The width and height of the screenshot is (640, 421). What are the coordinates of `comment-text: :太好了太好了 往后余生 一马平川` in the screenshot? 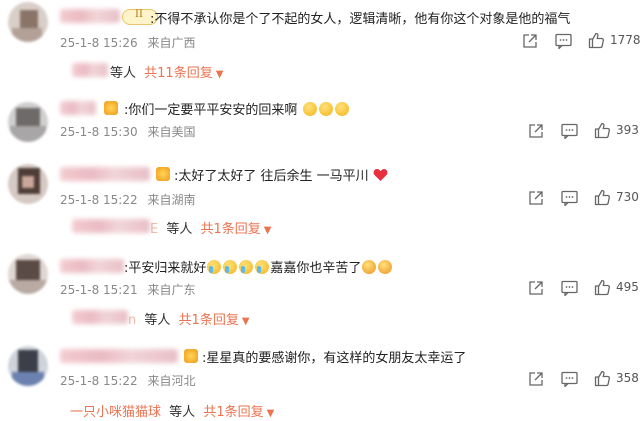 It's located at (281, 174).